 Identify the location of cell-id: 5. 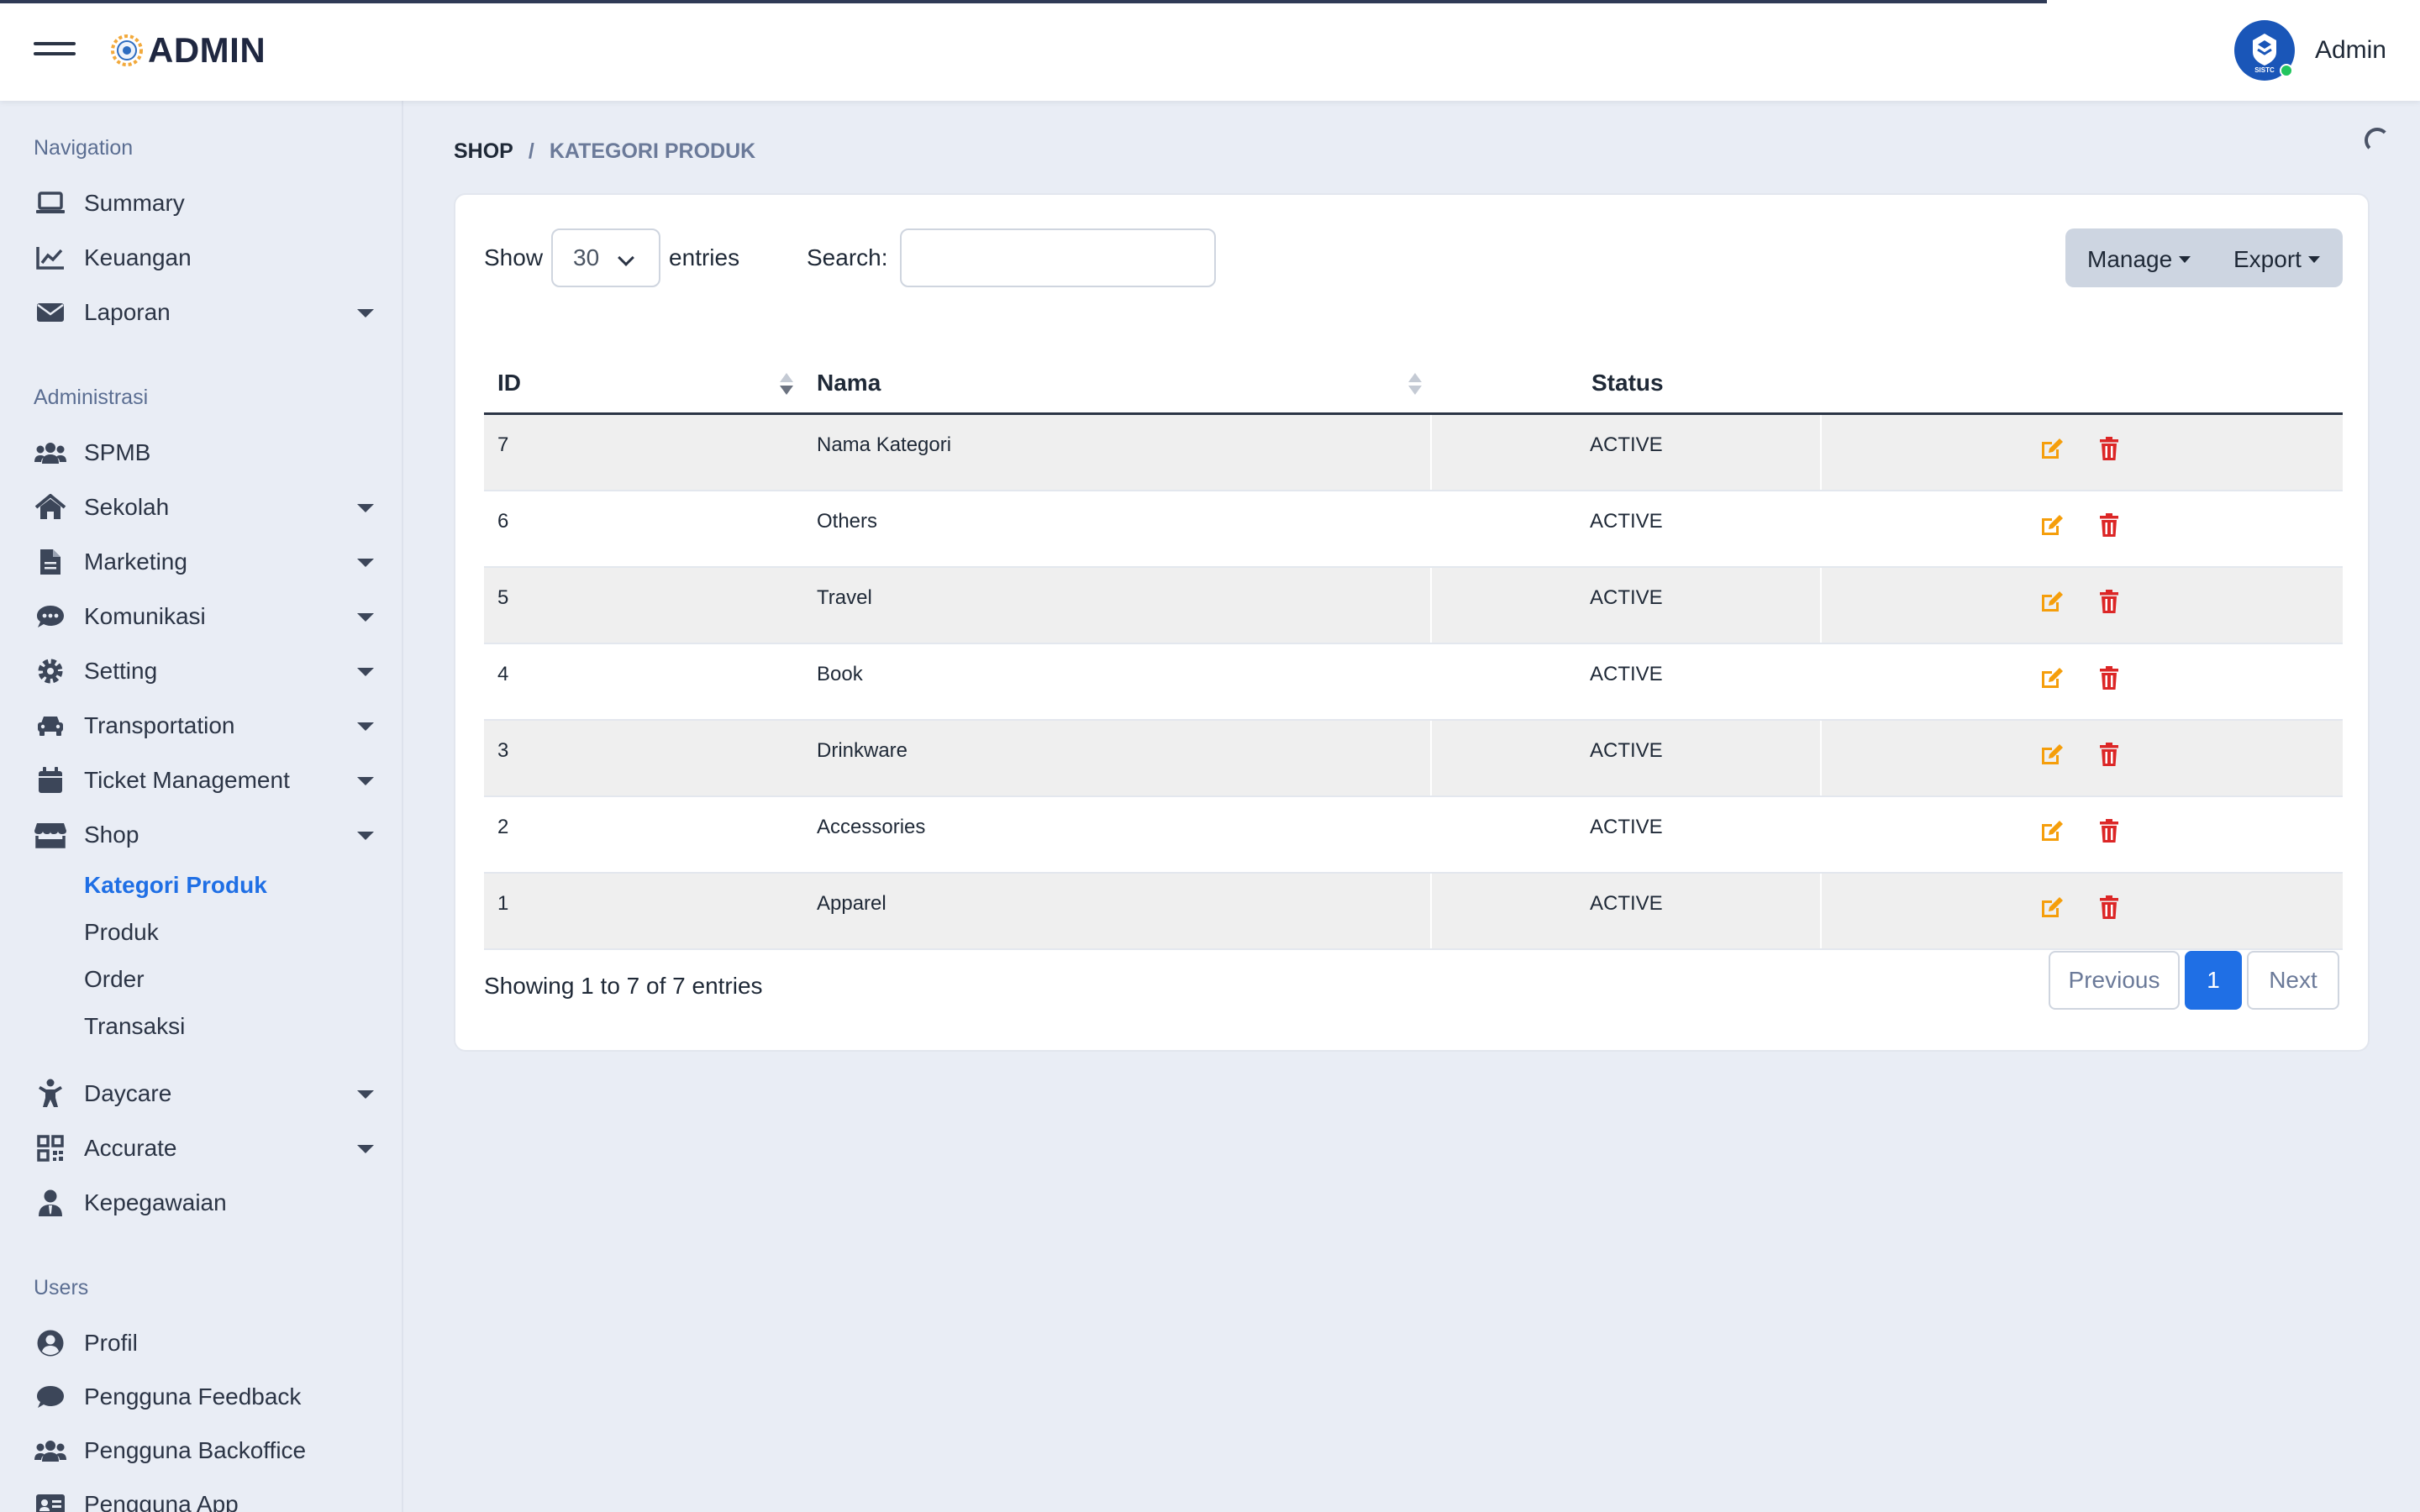
(503, 597).